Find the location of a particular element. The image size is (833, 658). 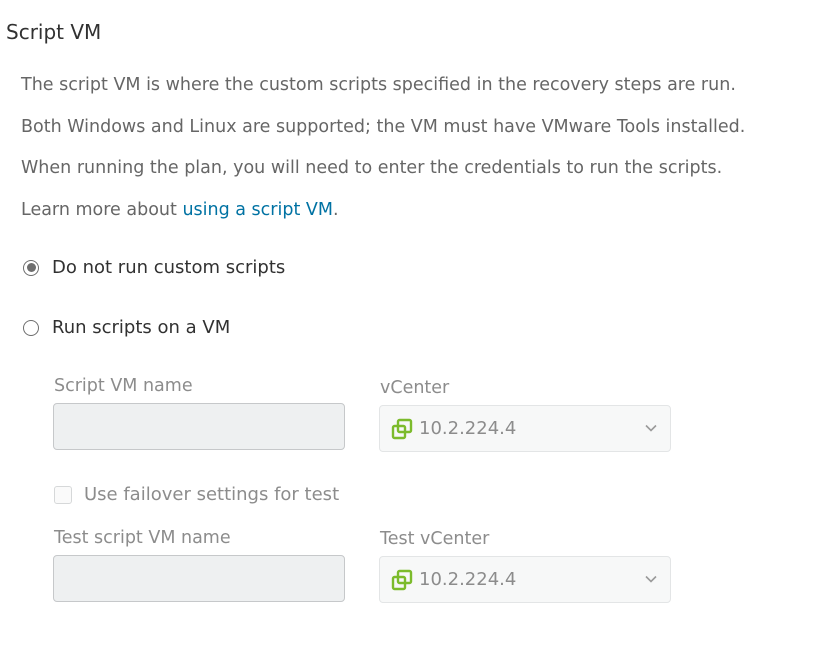

learn-more-line: Learn more about using a script VM. is located at coordinates (180, 210).